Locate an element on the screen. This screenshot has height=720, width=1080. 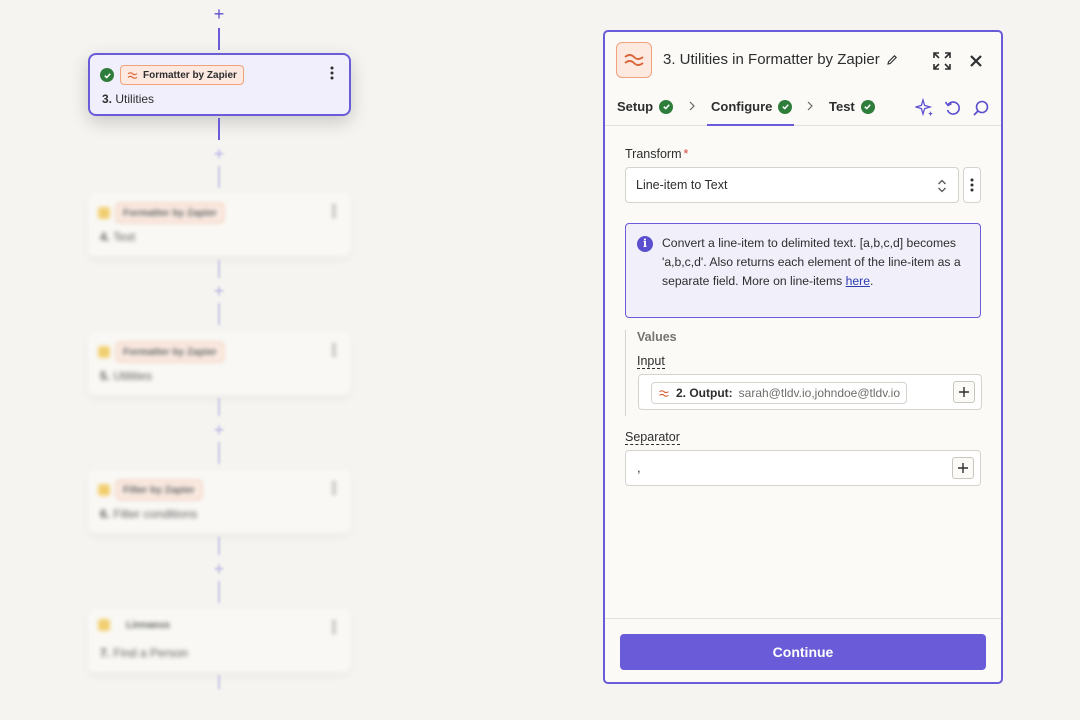
ai-sparkle-icon is located at coordinates (925, 108).